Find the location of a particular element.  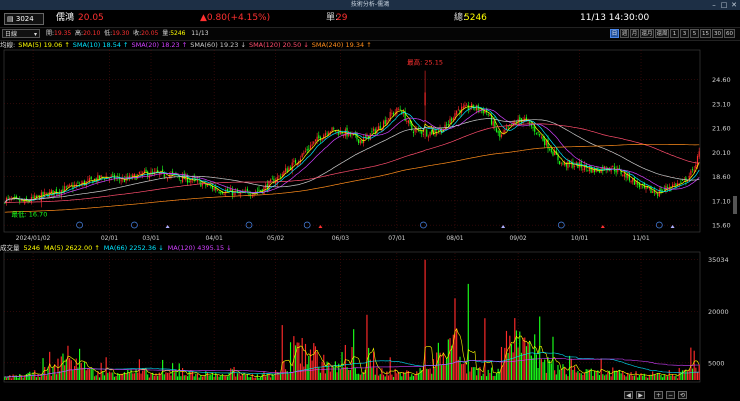

scroll-left-button: ◀ is located at coordinates (628, 395).